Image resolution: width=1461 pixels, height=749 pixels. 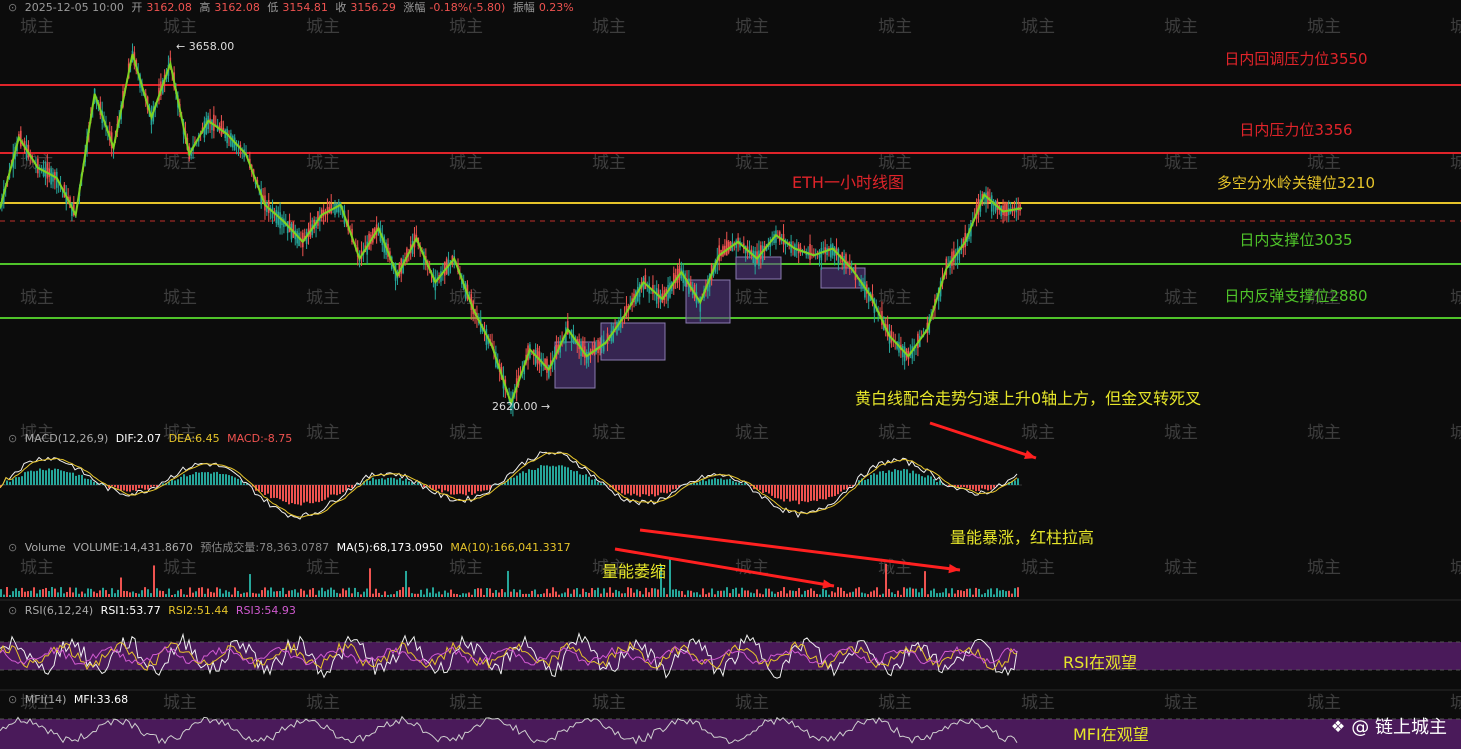 What do you see at coordinates (1399, 727) in the screenshot?
I see `brand-label: @ 链上城主` at bounding box center [1399, 727].